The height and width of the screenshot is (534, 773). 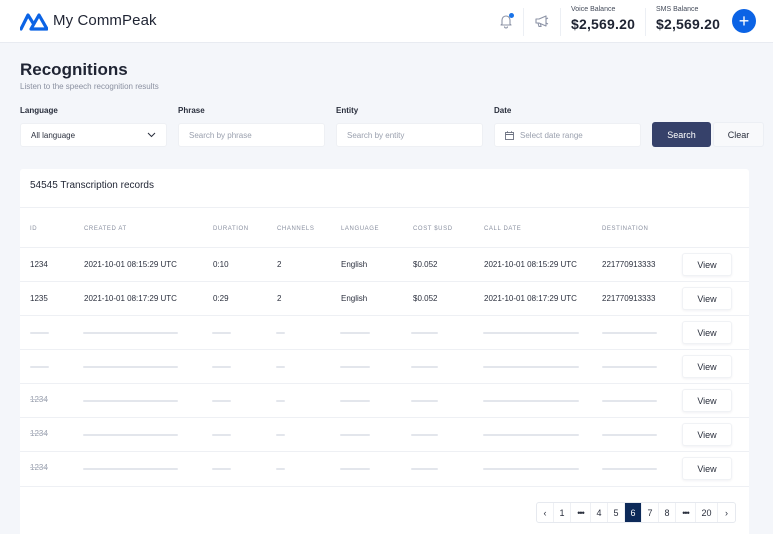 What do you see at coordinates (503, 229) in the screenshot?
I see `column-header-call-date: CALL DATE` at bounding box center [503, 229].